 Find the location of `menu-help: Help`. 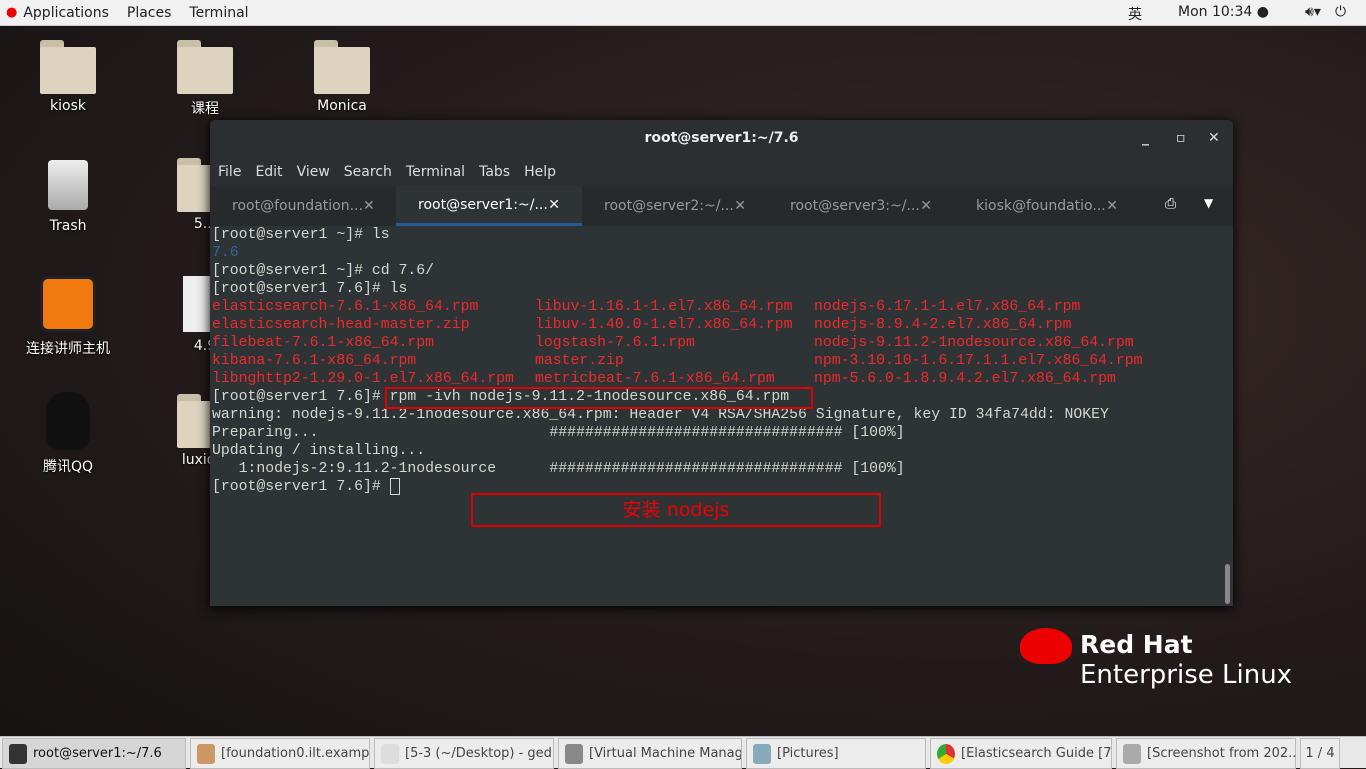

menu-help: Help is located at coordinates (540, 172).